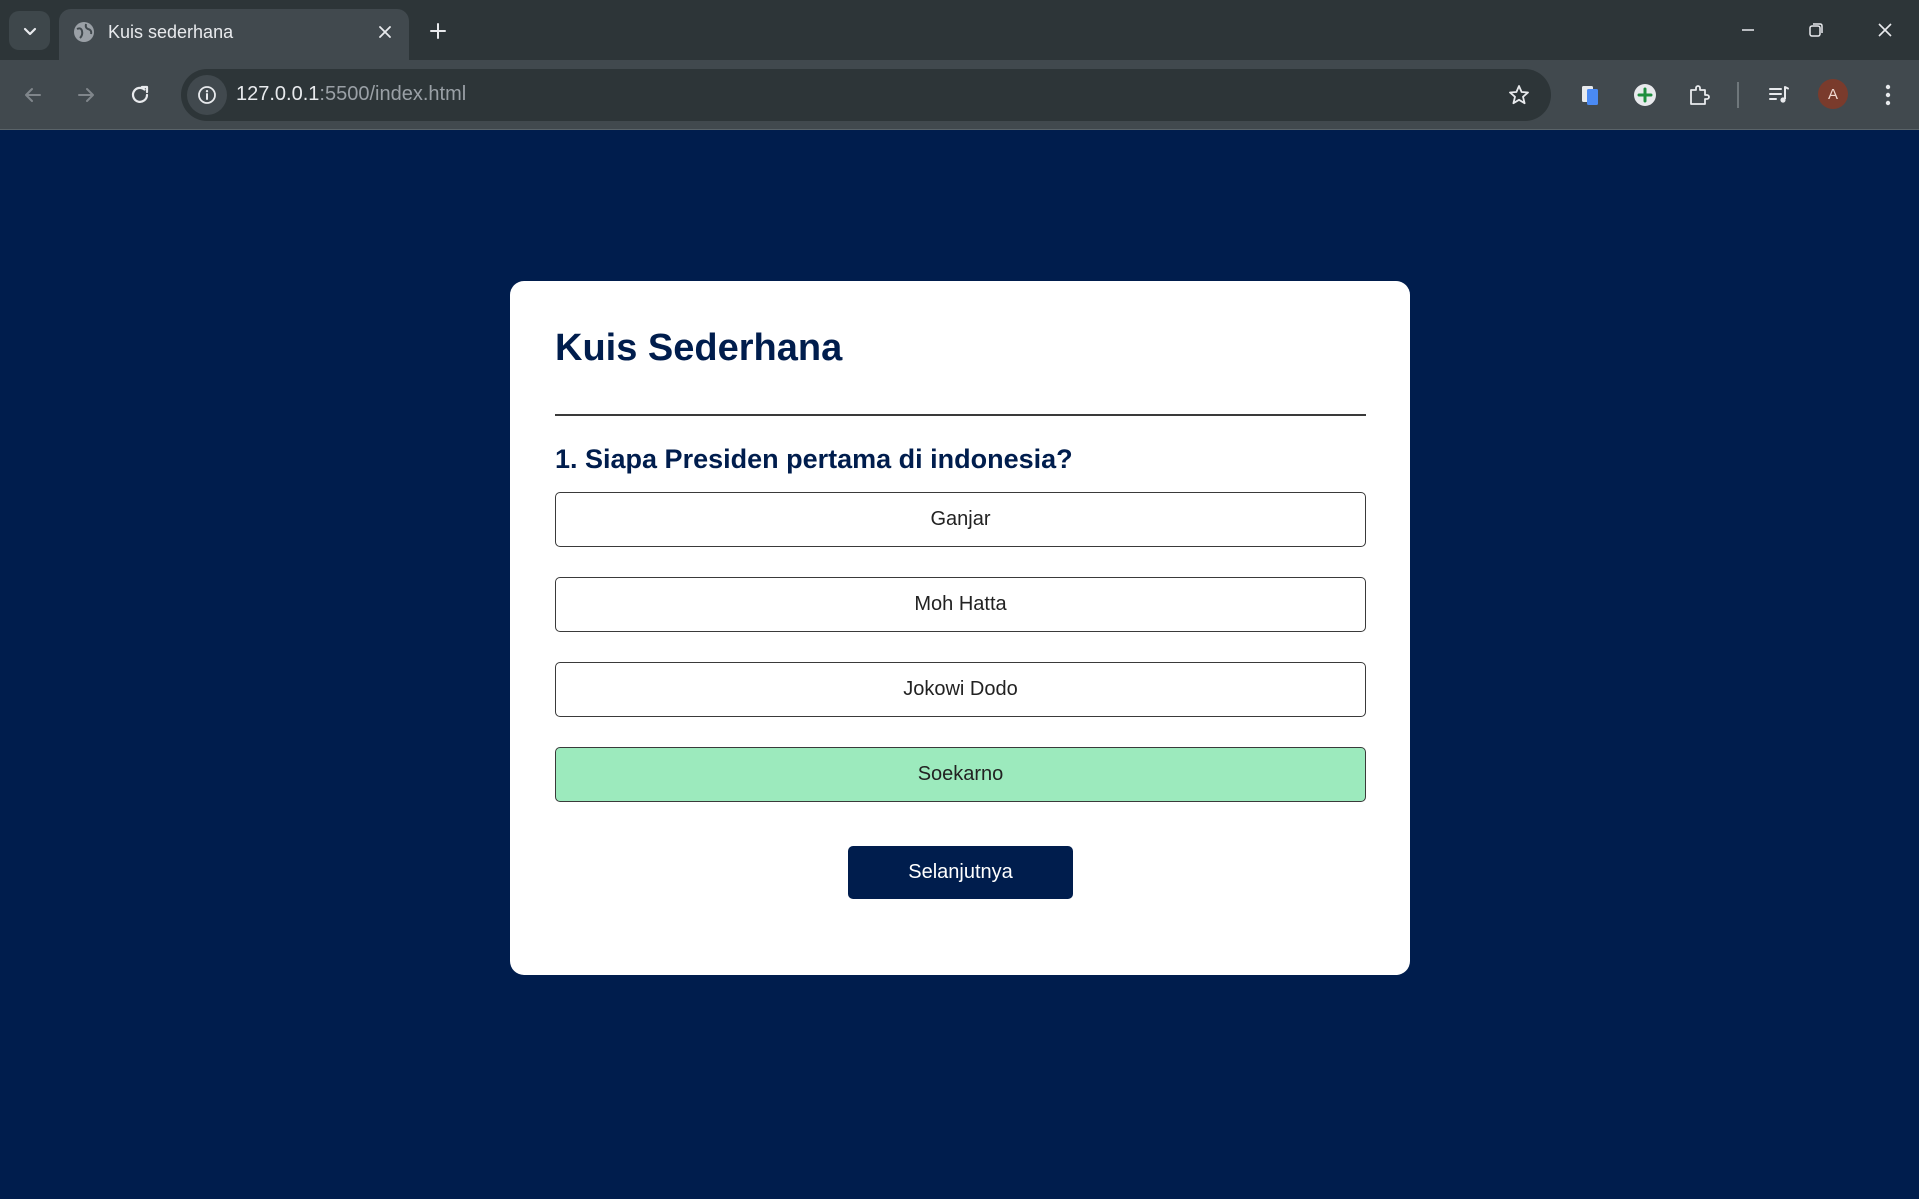  Describe the element at coordinates (960, 774) in the screenshot. I see `answer-button-soekarno: Soekarno` at that location.